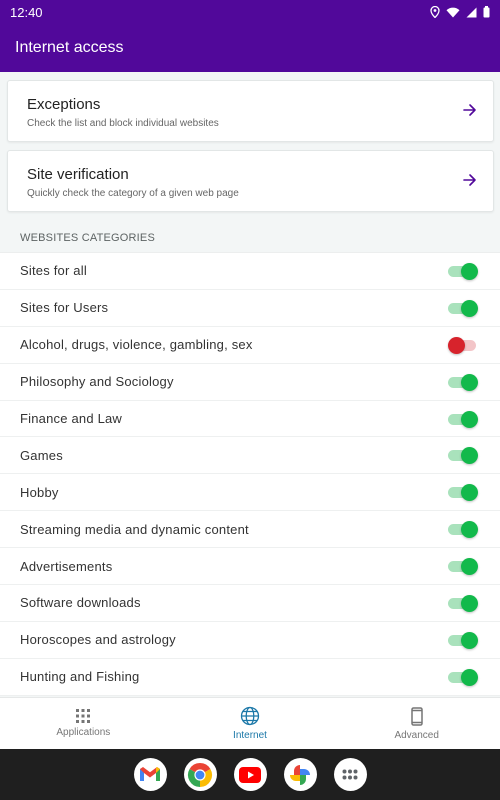 This screenshot has width=500, height=800. I want to click on category-row: Hunting and Fishing, so click(250, 677).